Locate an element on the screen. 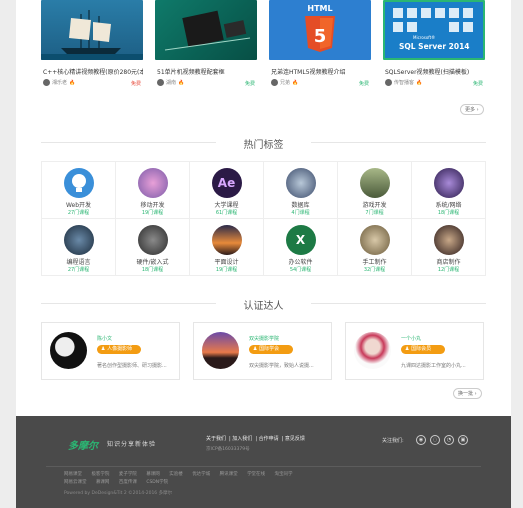  friend-link: 网易云课堂 is located at coordinates (75, 482).